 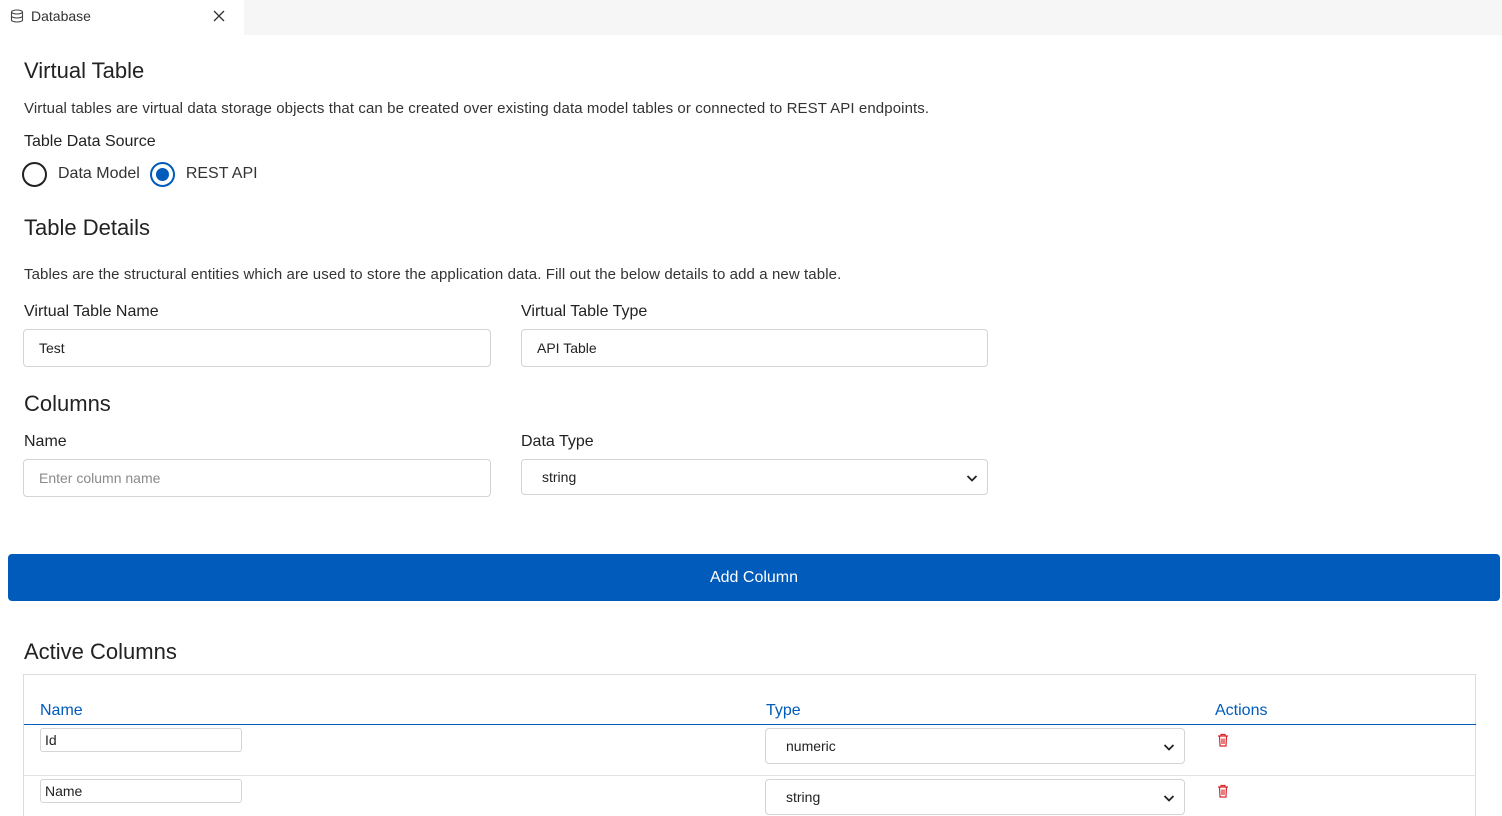 I want to click on tab-bar: Database, so click(x=751, y=17).